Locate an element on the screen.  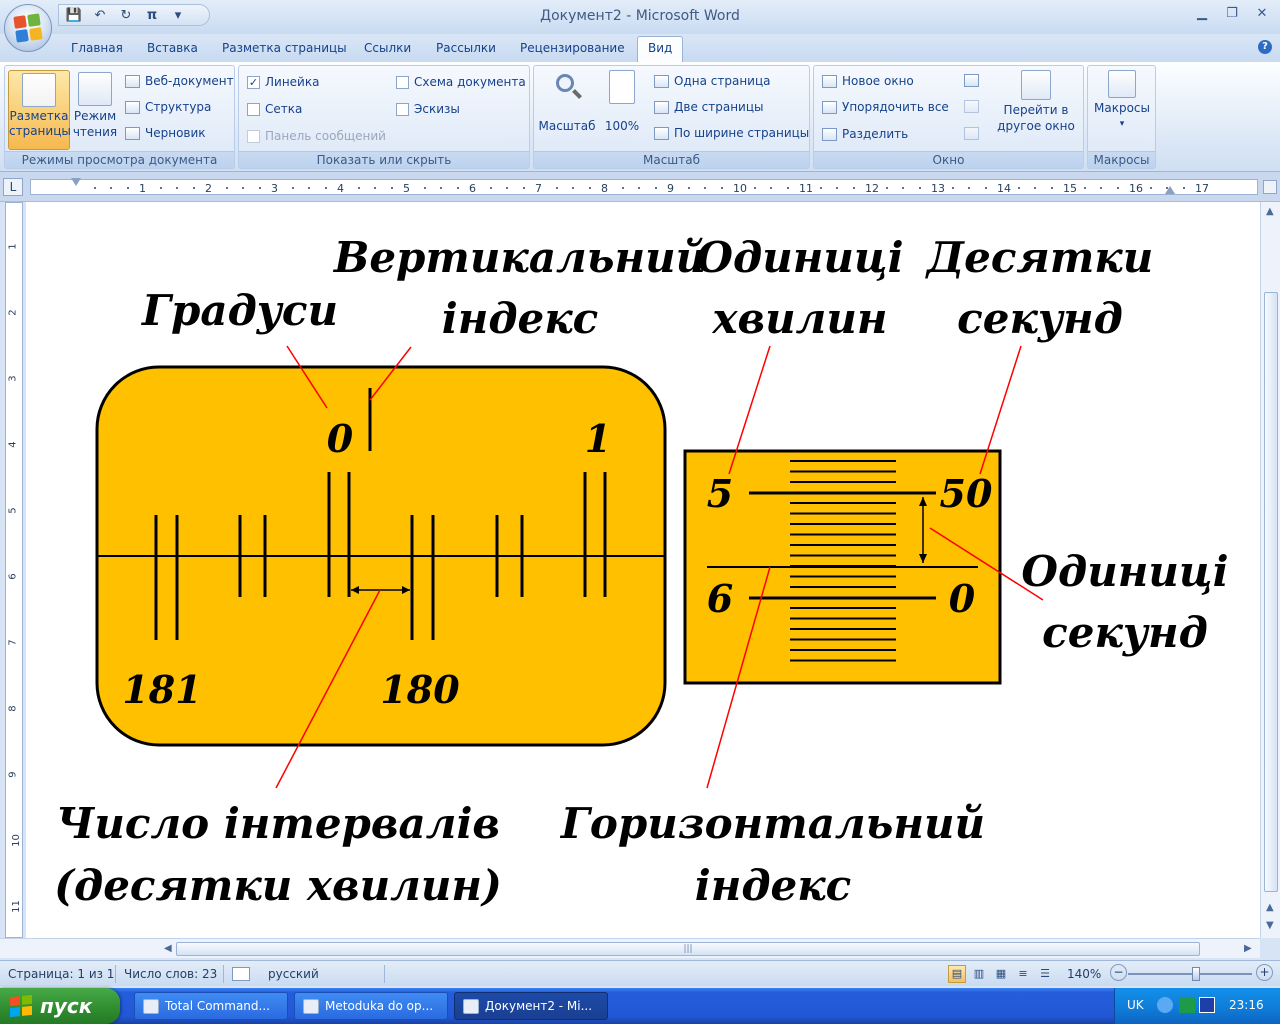
tab-references: Ссылки is located at coordinates (387, 48).